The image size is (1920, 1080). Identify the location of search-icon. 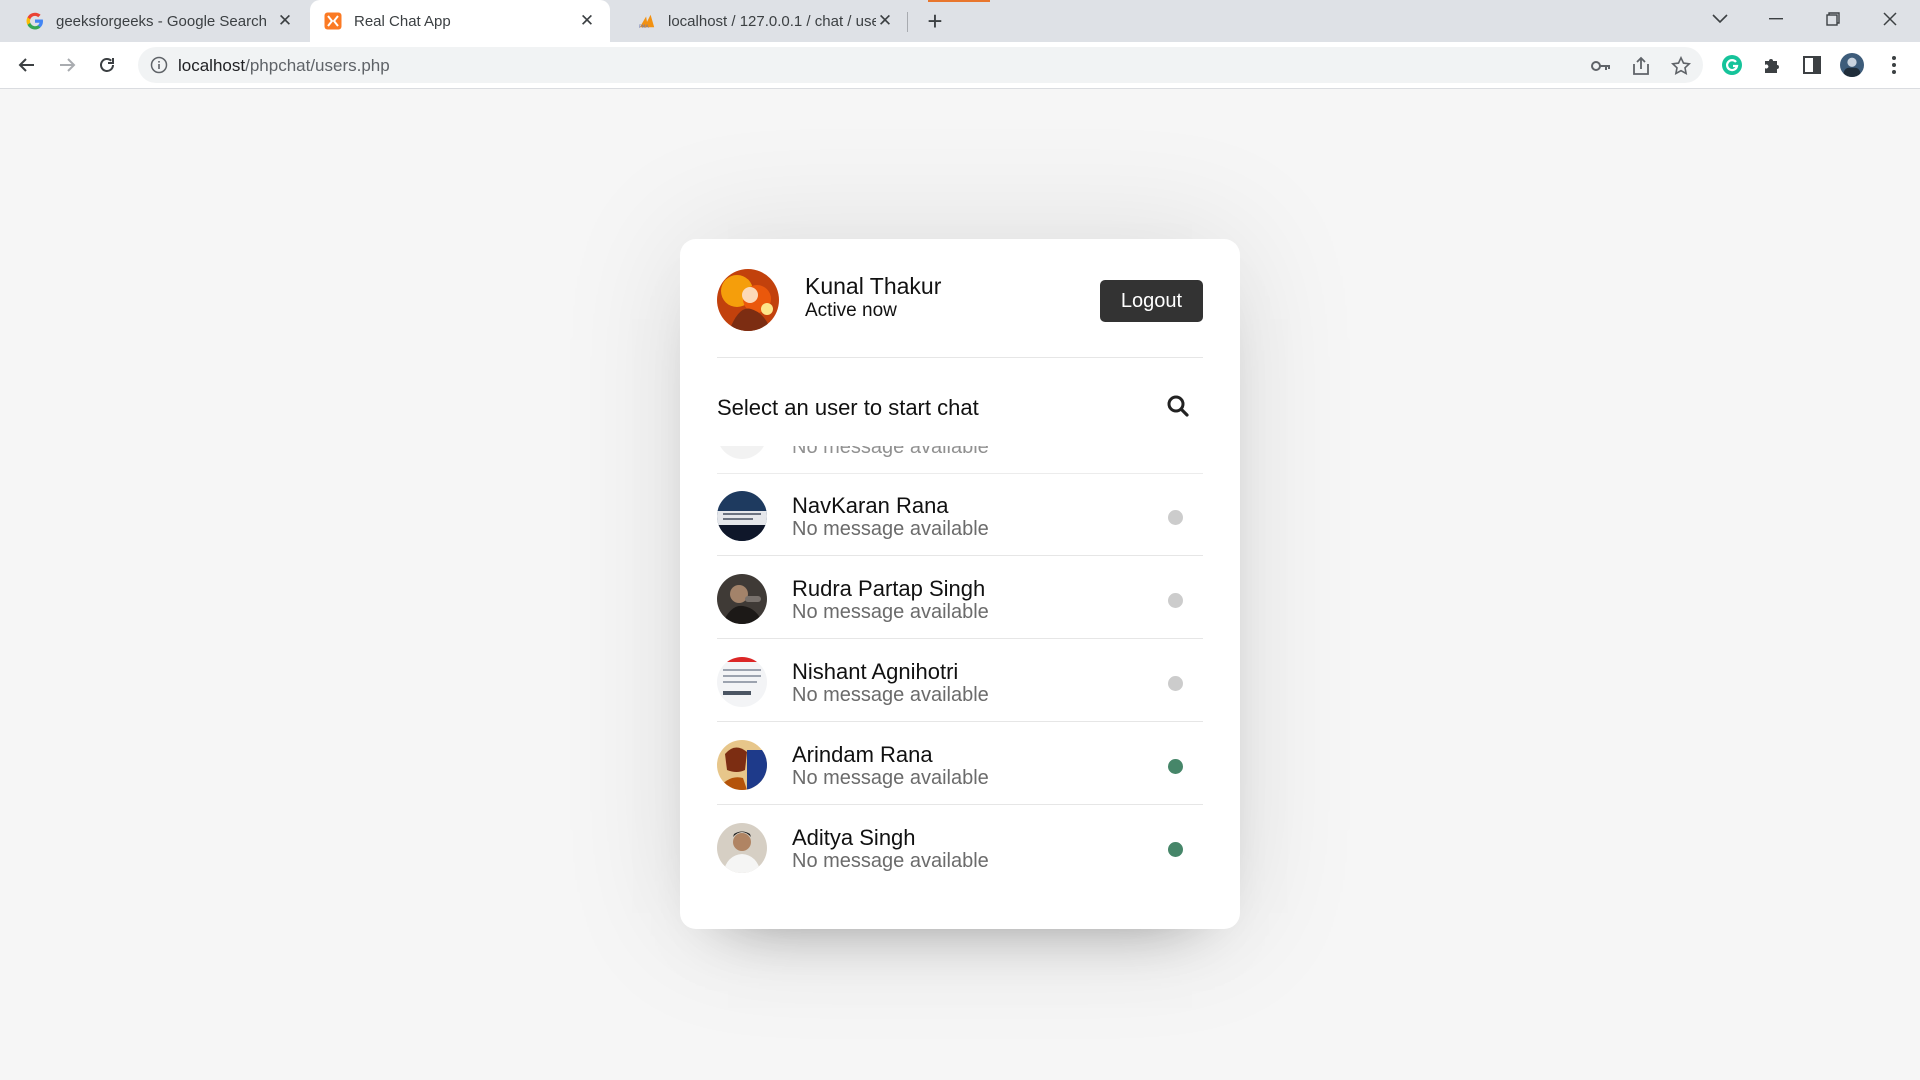
(1178, 406).